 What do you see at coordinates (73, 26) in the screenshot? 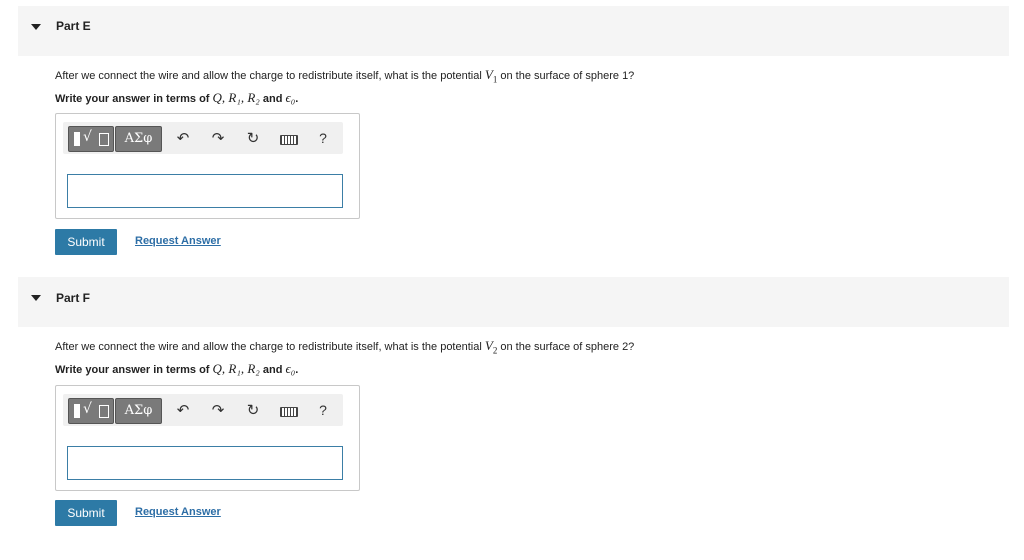
I see `part-title: Part E` at bounding box center [73, 26].